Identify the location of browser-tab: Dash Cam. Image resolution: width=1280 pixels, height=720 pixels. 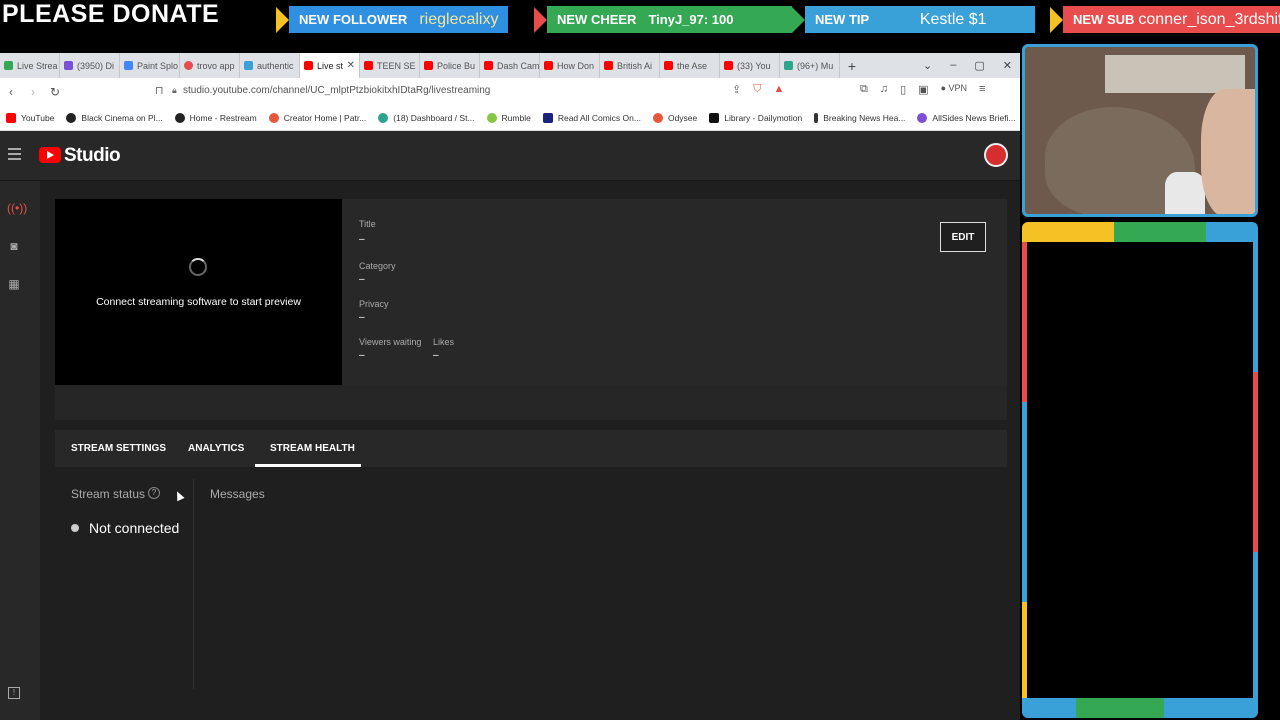
(510, 65).